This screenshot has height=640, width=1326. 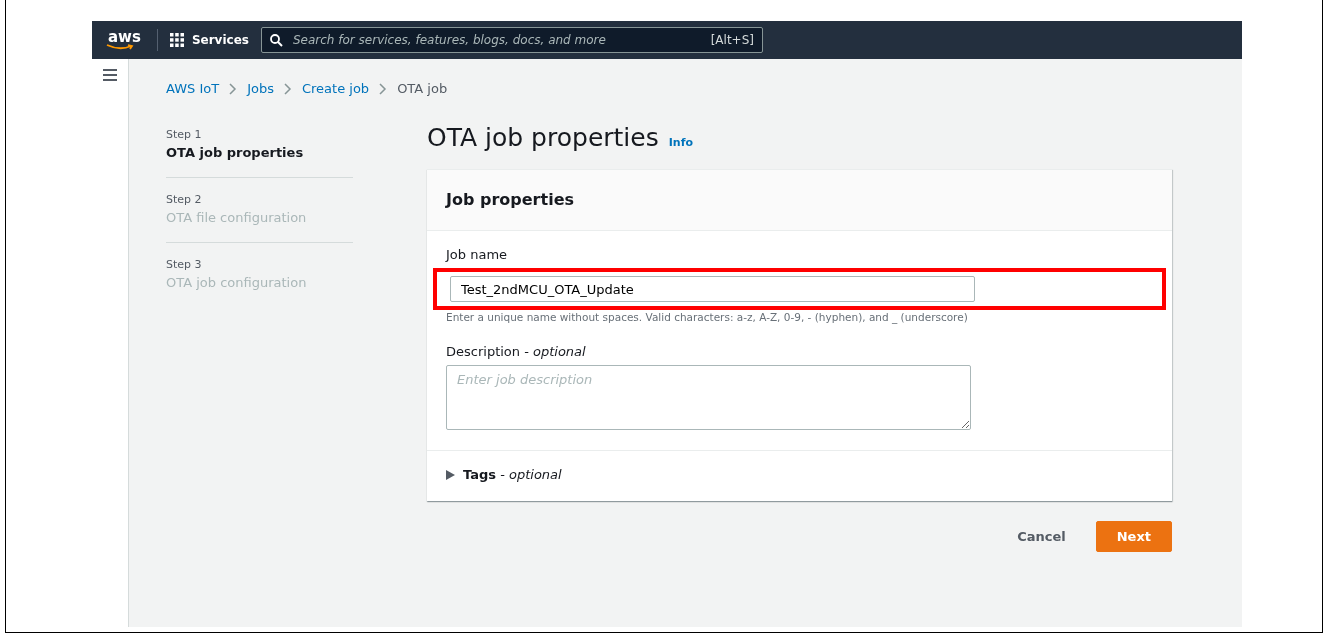 I want to click on menu-icon, so click(x=110, y=75).